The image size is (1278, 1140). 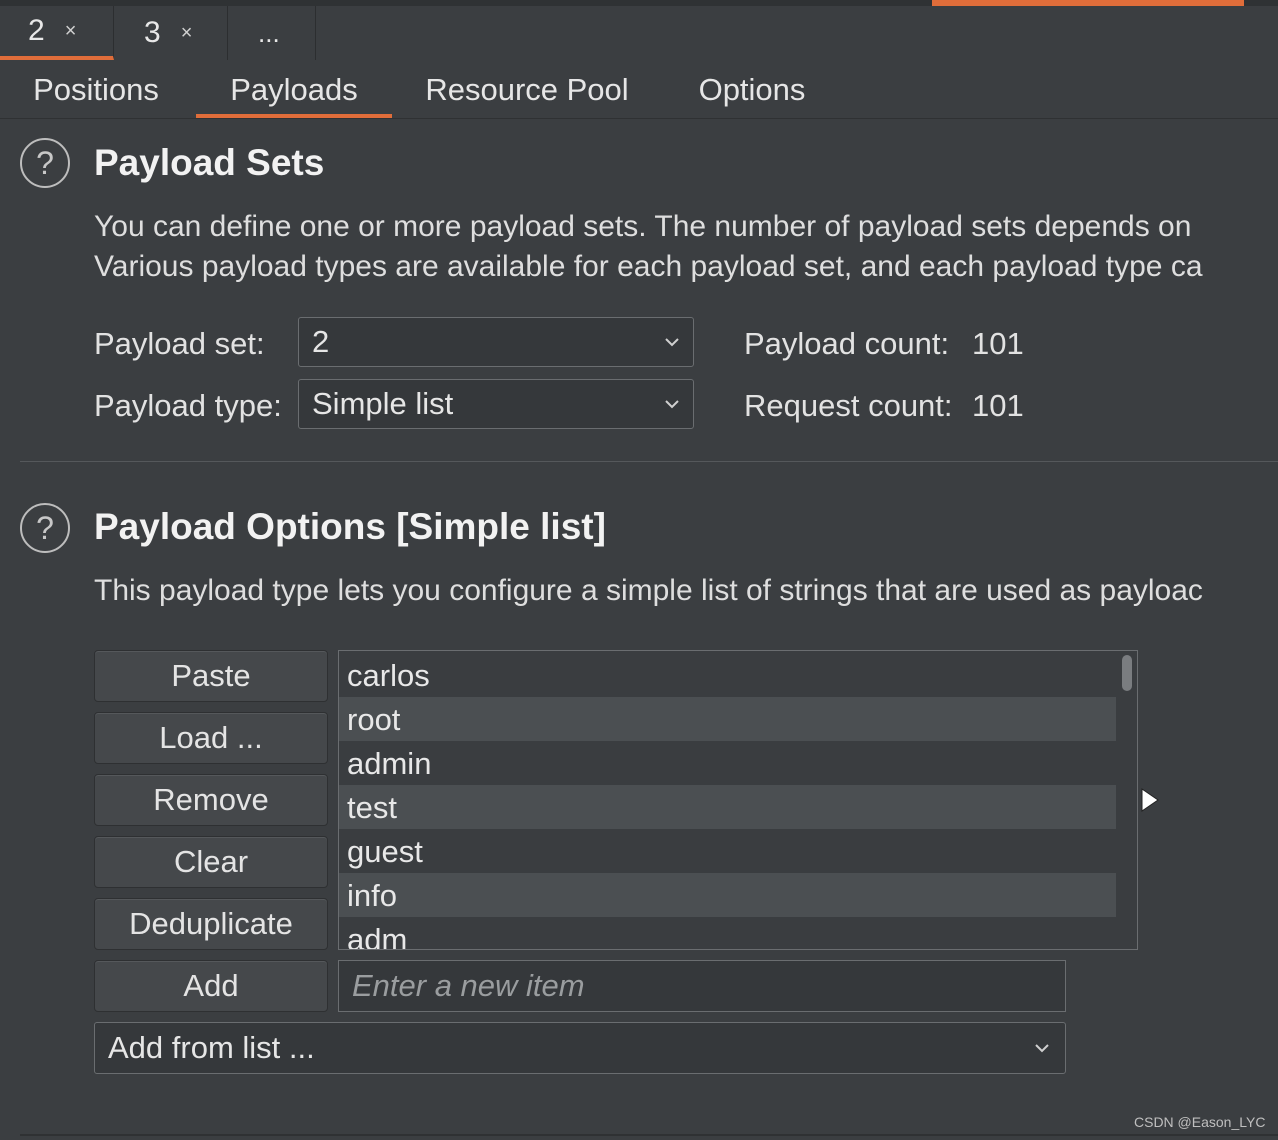 I want to click on mouse-cursor-icon, so click(x=1150, y=800).